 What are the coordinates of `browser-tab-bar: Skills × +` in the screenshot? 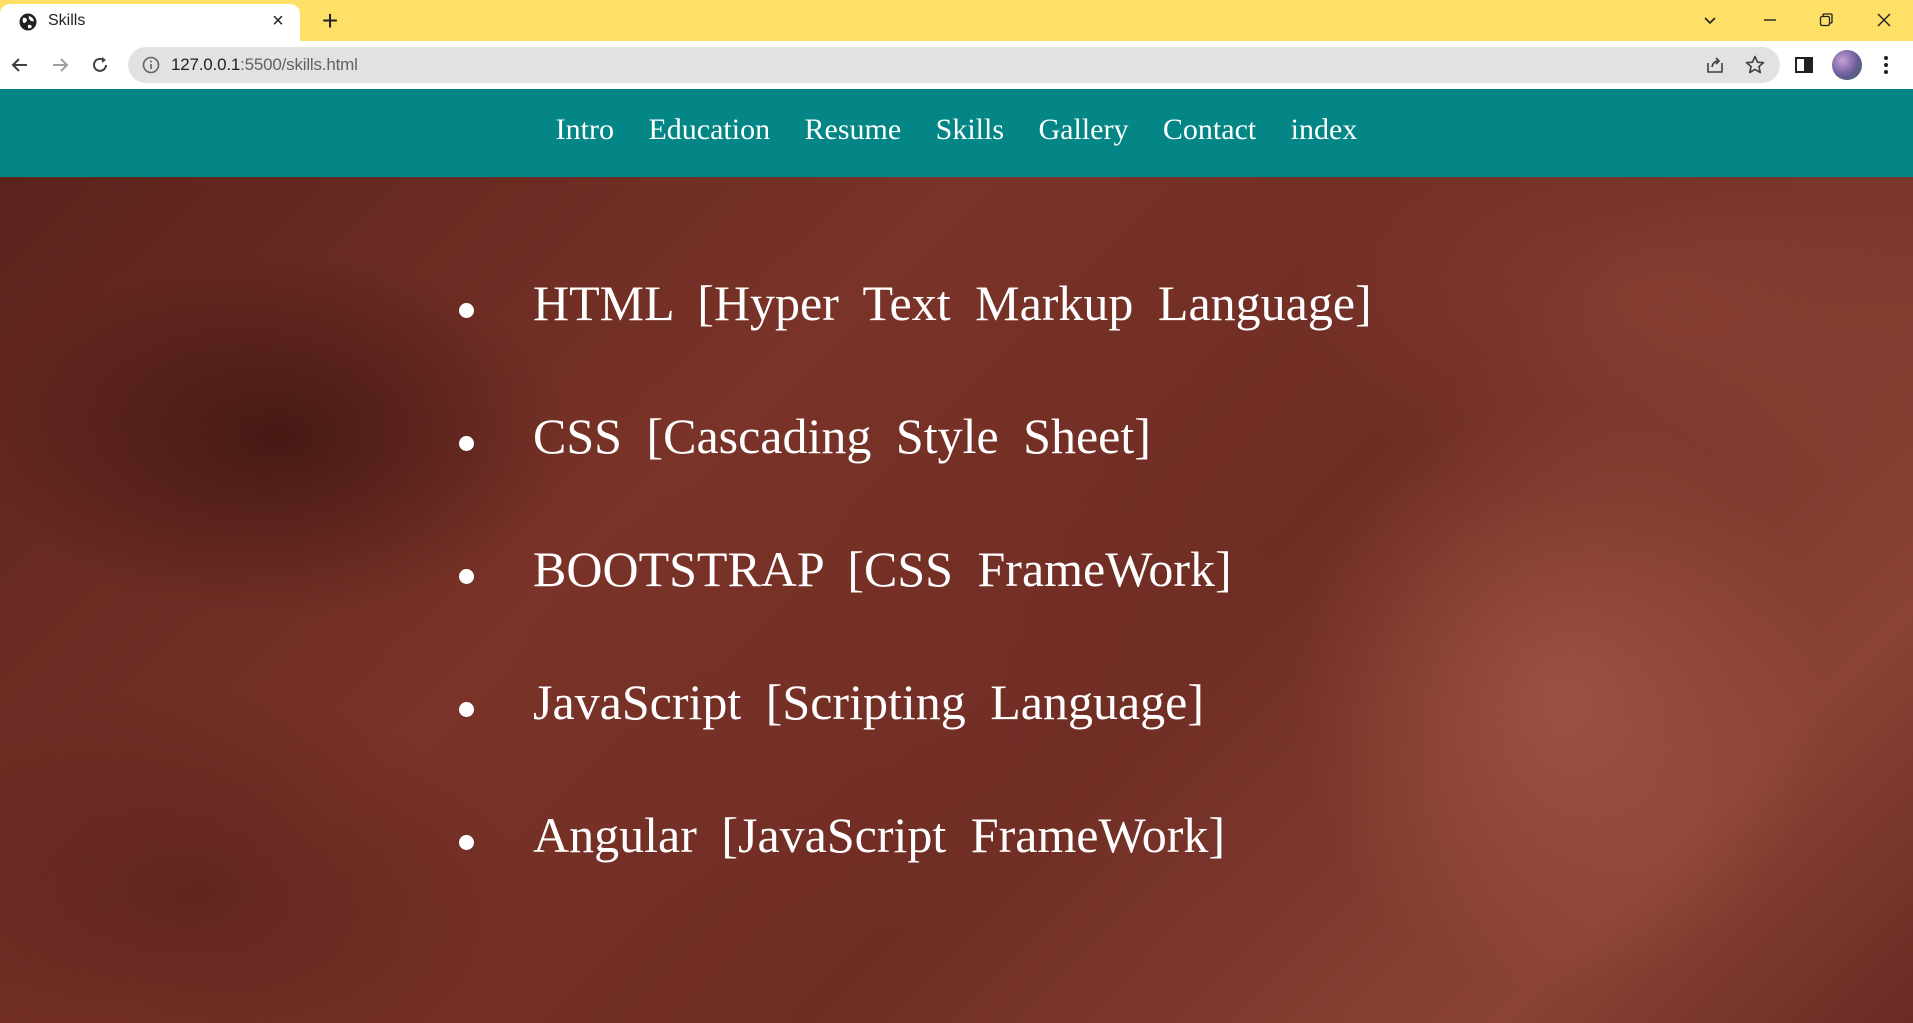 It's located at (956, 20).